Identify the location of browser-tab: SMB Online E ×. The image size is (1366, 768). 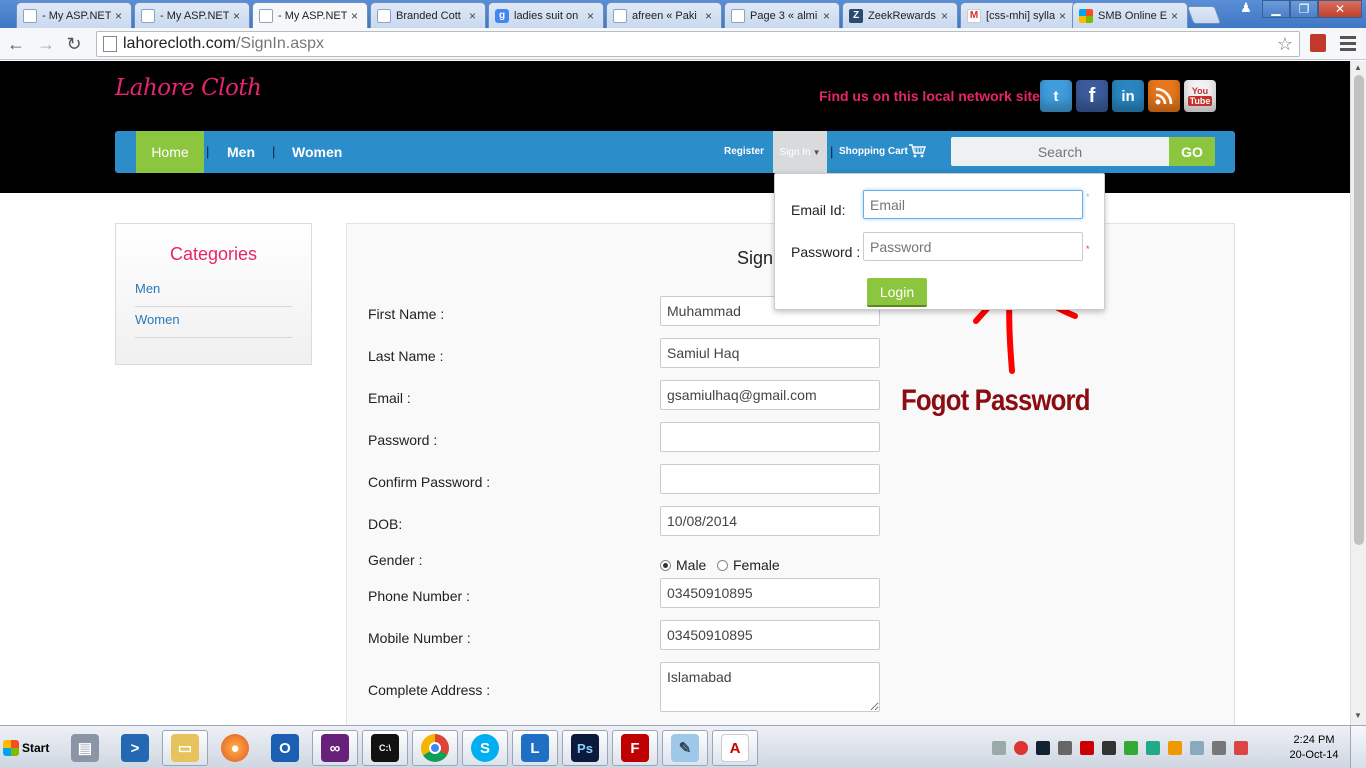
(1130, 15).